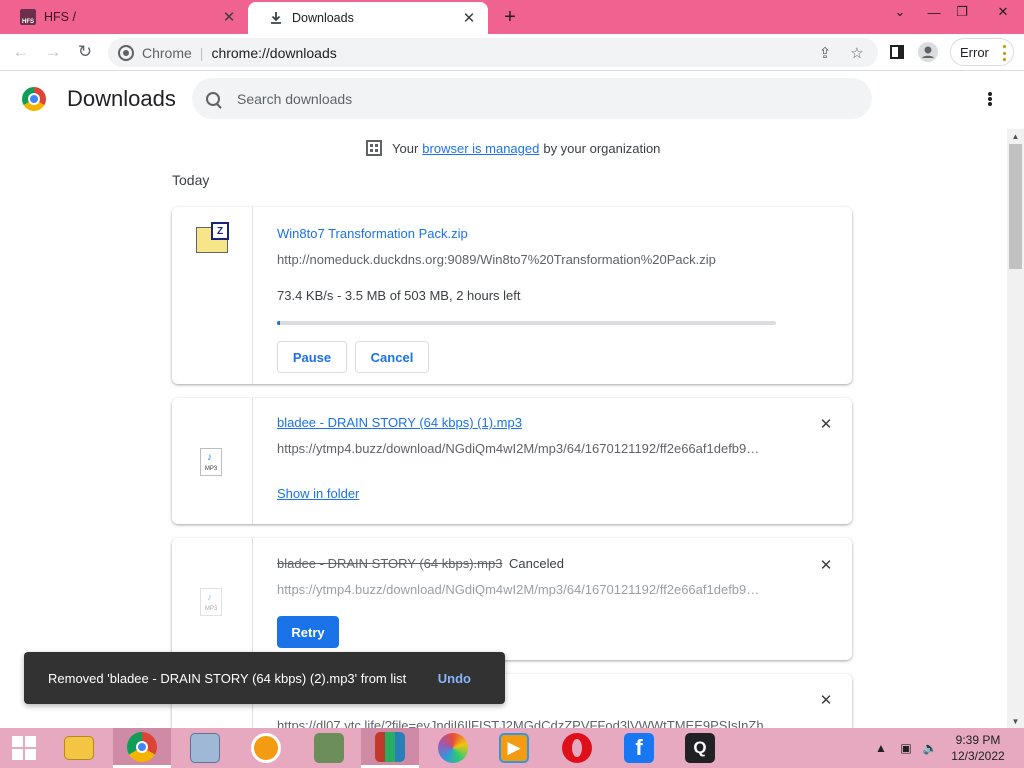 The height and width of the screenshot is (768, 1024). I want to click on more-icon, so click(1005, 53).